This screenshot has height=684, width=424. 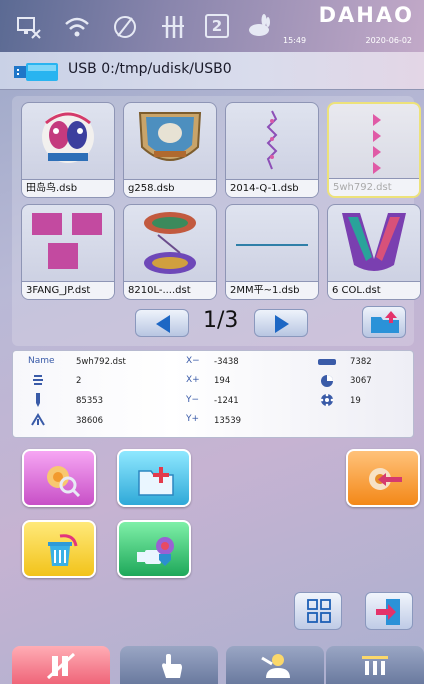 I want to click on trash-icon, so click(x=63, y=550).